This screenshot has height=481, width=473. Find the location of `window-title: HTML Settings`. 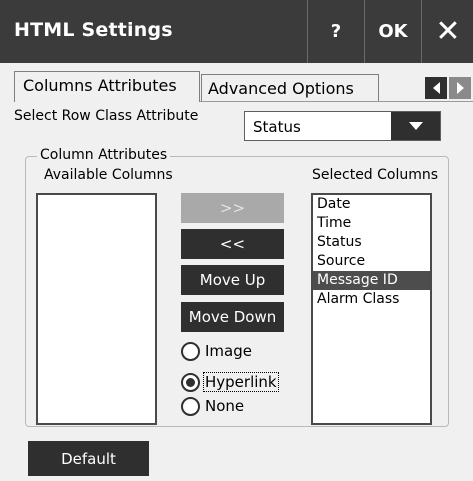

window-title: HTML Settings is located at coordinates (93, 30).